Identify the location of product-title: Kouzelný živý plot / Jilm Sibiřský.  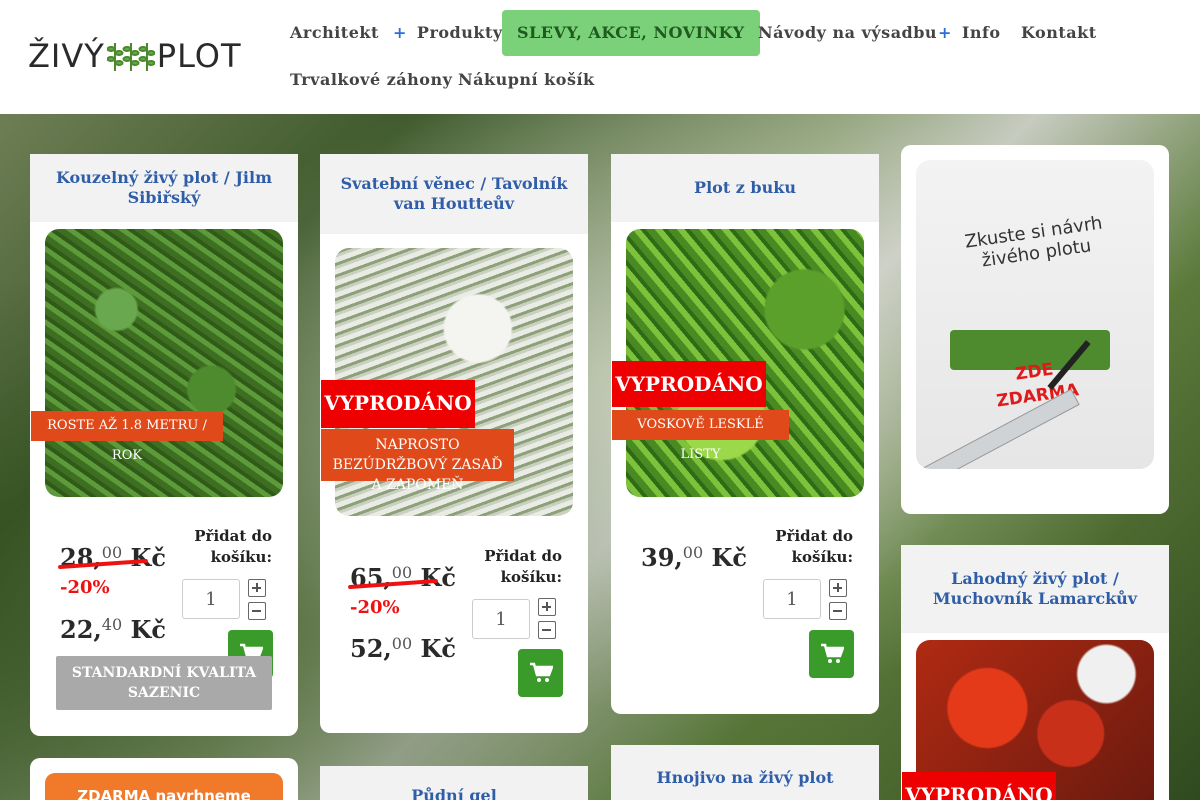
(164, 188).